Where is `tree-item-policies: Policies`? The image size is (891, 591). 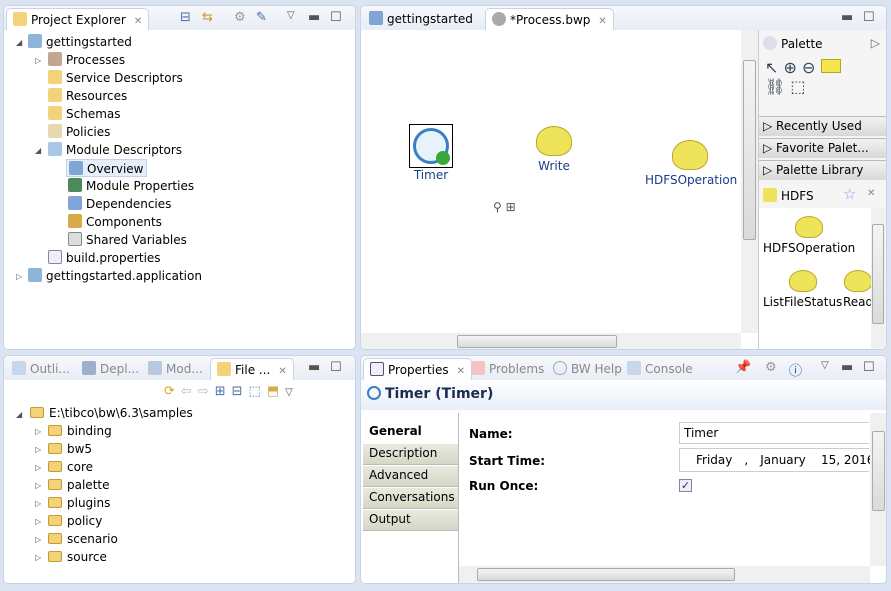
tree-item-policies: Policies is located at coordinates (79, 132).